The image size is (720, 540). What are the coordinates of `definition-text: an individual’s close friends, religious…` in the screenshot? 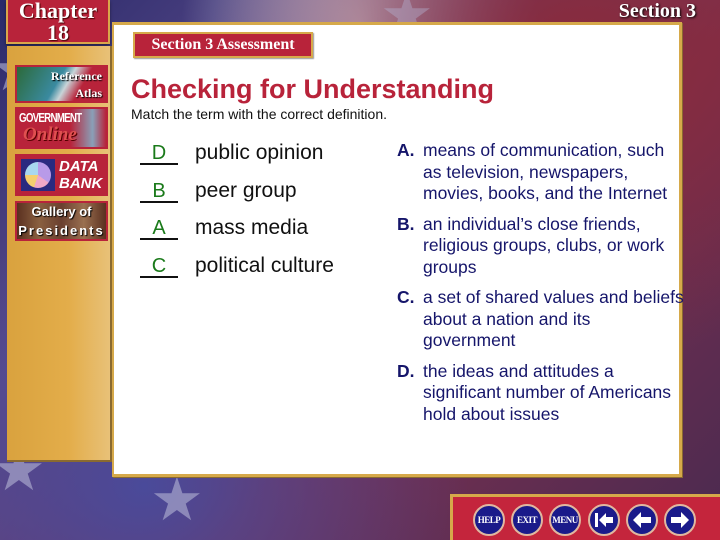 It's located at (544, 245).